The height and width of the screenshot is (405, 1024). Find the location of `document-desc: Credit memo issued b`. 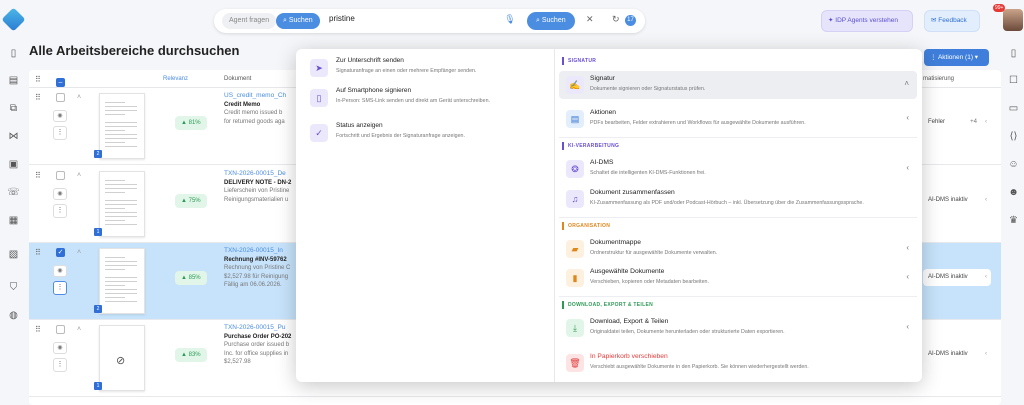

document-desc: Credit memo issued b is located at coordinates (253, 113).